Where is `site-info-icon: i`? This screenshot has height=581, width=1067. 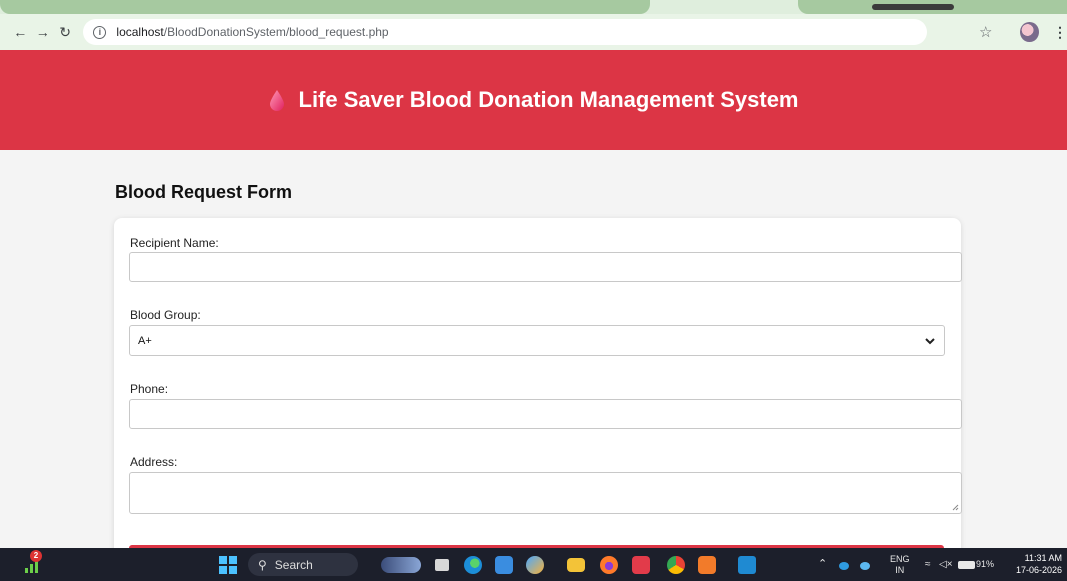
site-info-icon: i is located at coordinates (100, 32).